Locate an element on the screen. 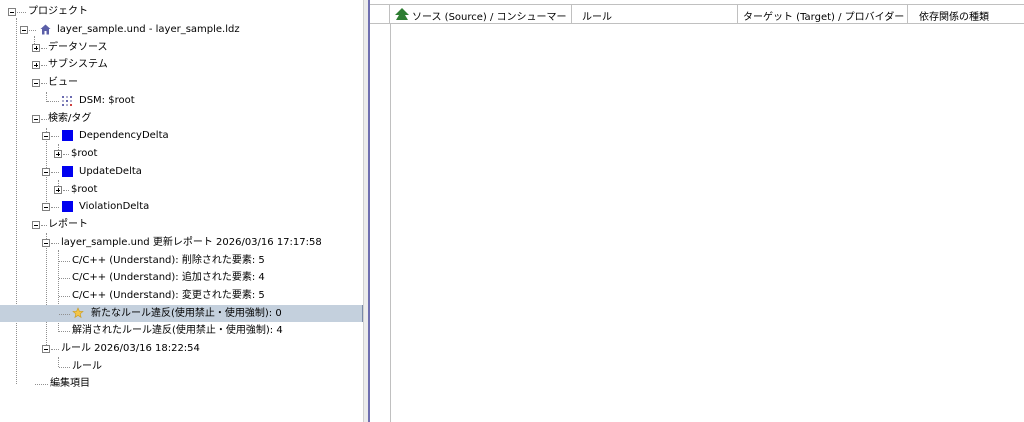 The height and width of the screenshot is (422, 1024). dsm-icon is located at coordinates (67, 101).